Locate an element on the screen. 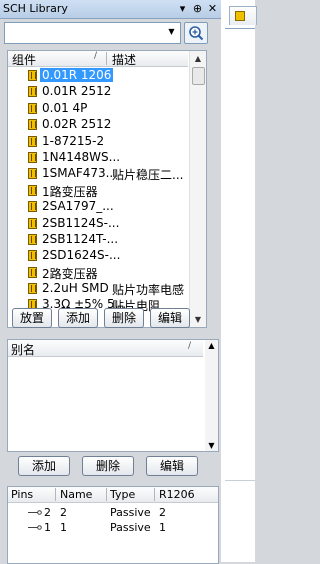 This screenshot has height=564, width=320. component-row: 0.01 4P is located at coordinates (98, 108).